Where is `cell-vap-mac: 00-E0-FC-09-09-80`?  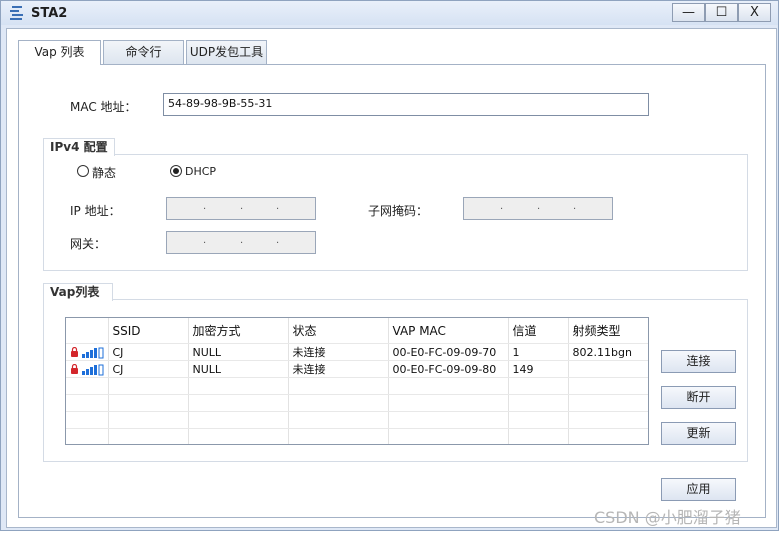 cell-vap-mac: 00-E0-FC-09-09-80 is located at coordinates (448, 369).